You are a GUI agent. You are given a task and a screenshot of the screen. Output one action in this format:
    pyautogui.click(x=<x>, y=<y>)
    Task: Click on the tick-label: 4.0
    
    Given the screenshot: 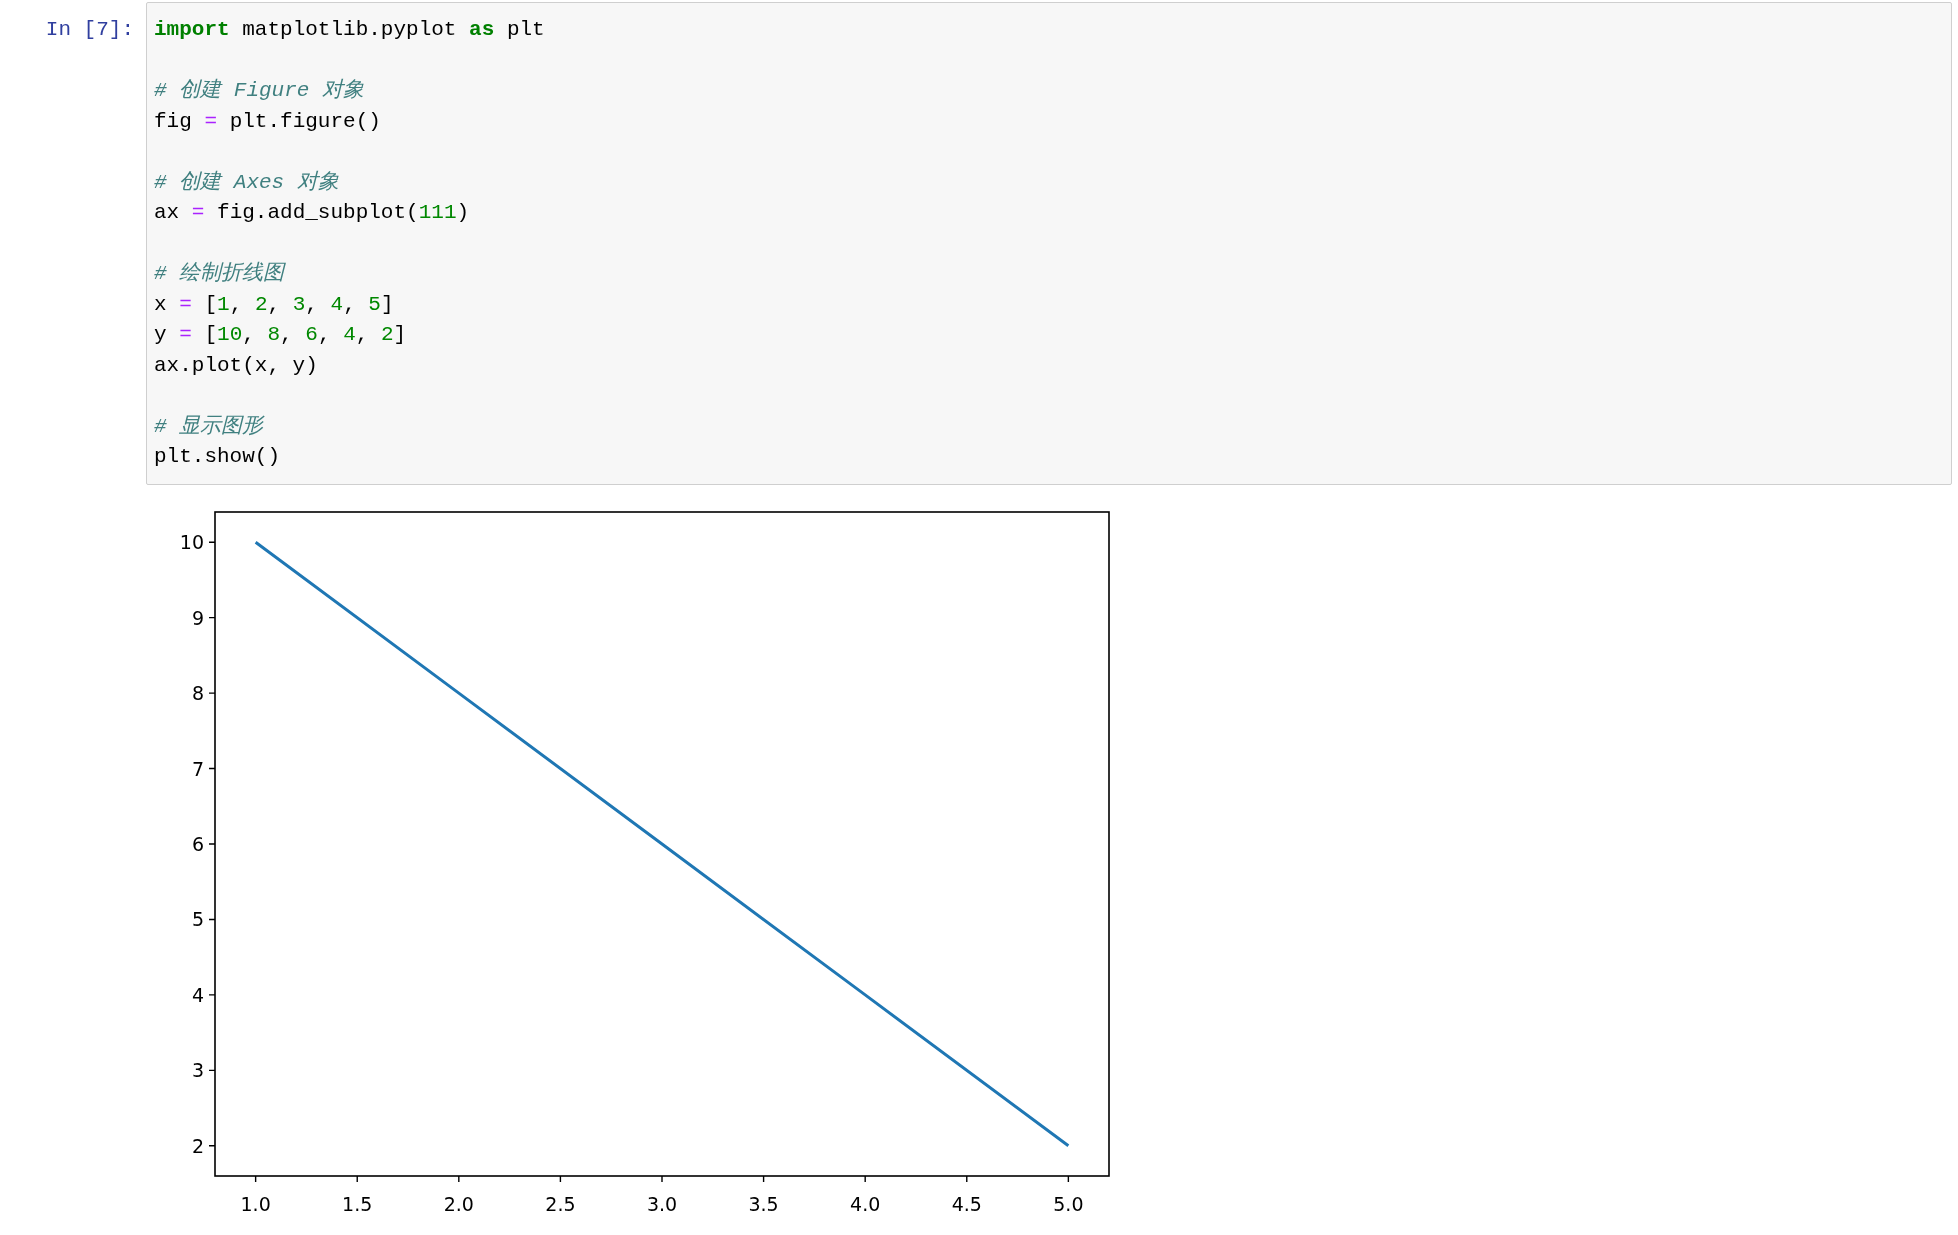 What is the action you would take?
    pyautogui.click(x=865, y=1203)
    